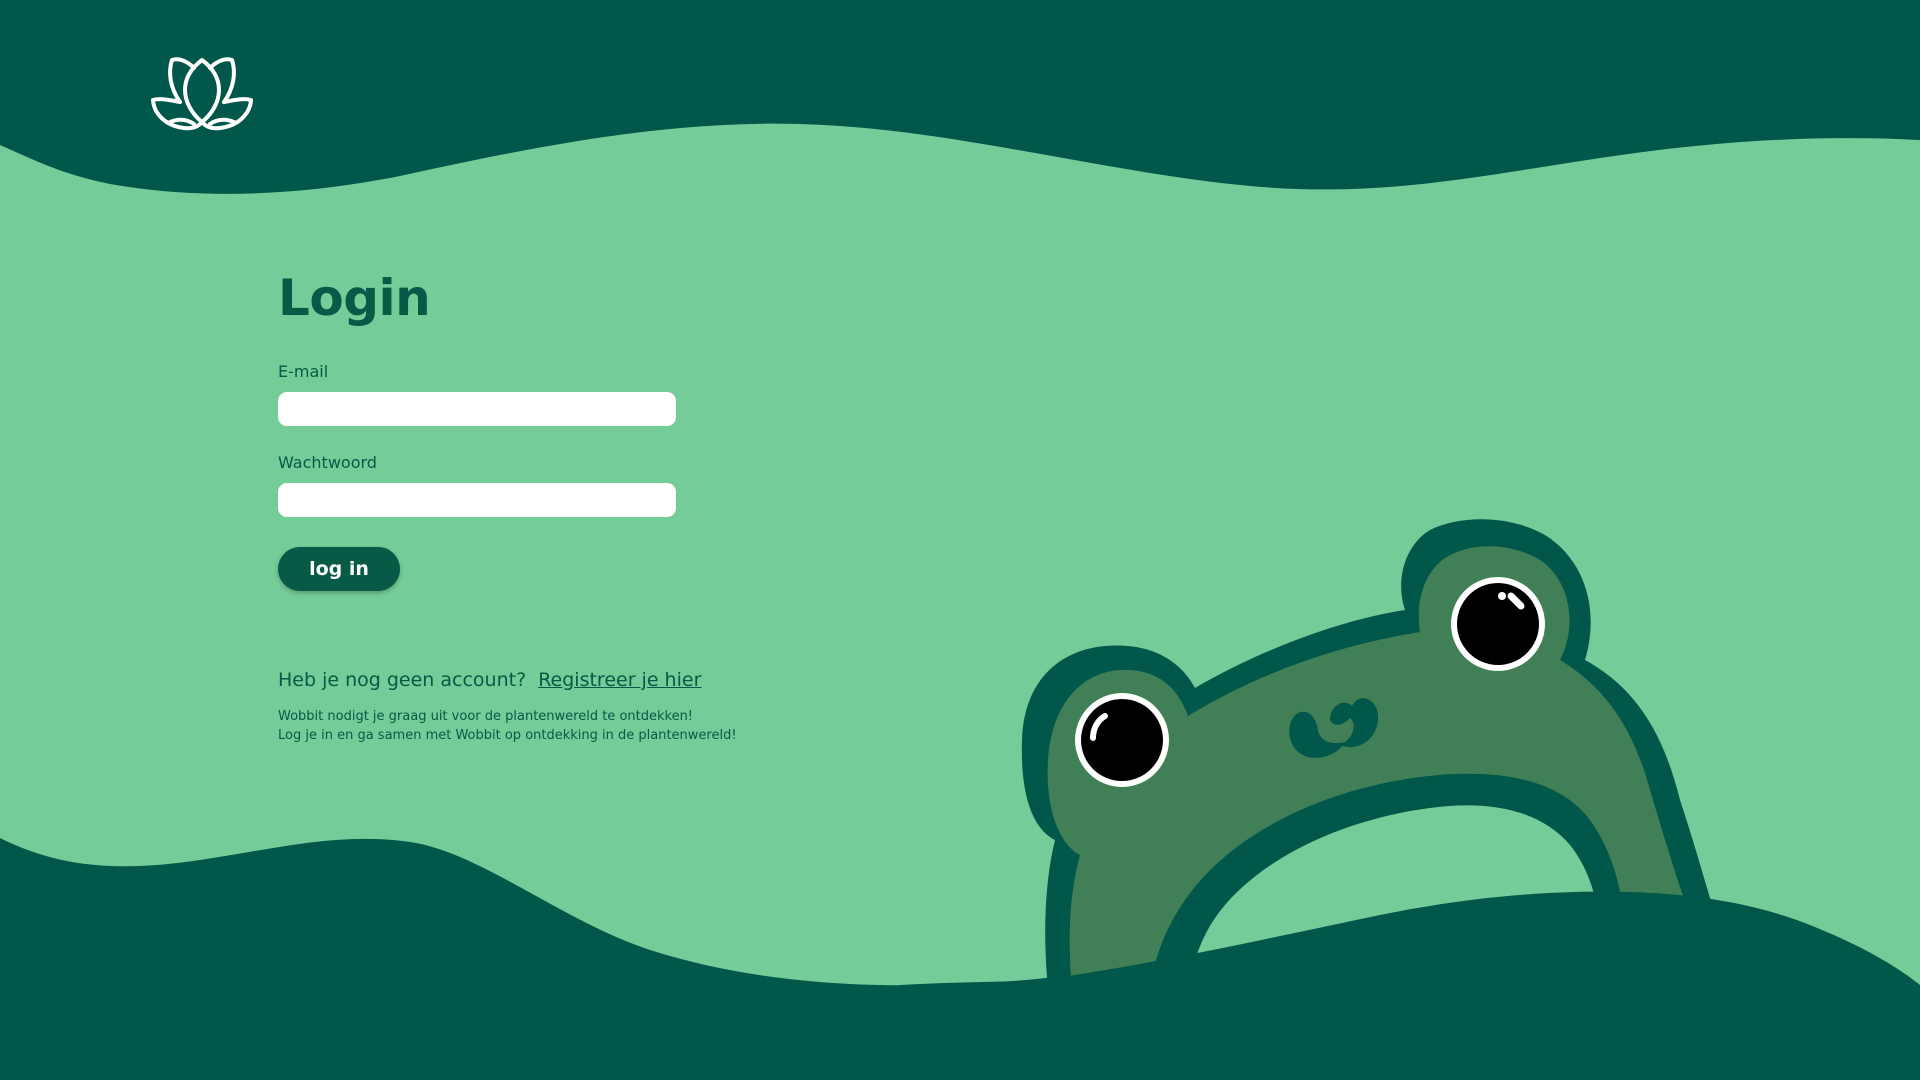 The image size is (1920, 1080). Describe the element at coordinates (303, 371) in the screenshot. I see `email-label: E-mail` at that location.